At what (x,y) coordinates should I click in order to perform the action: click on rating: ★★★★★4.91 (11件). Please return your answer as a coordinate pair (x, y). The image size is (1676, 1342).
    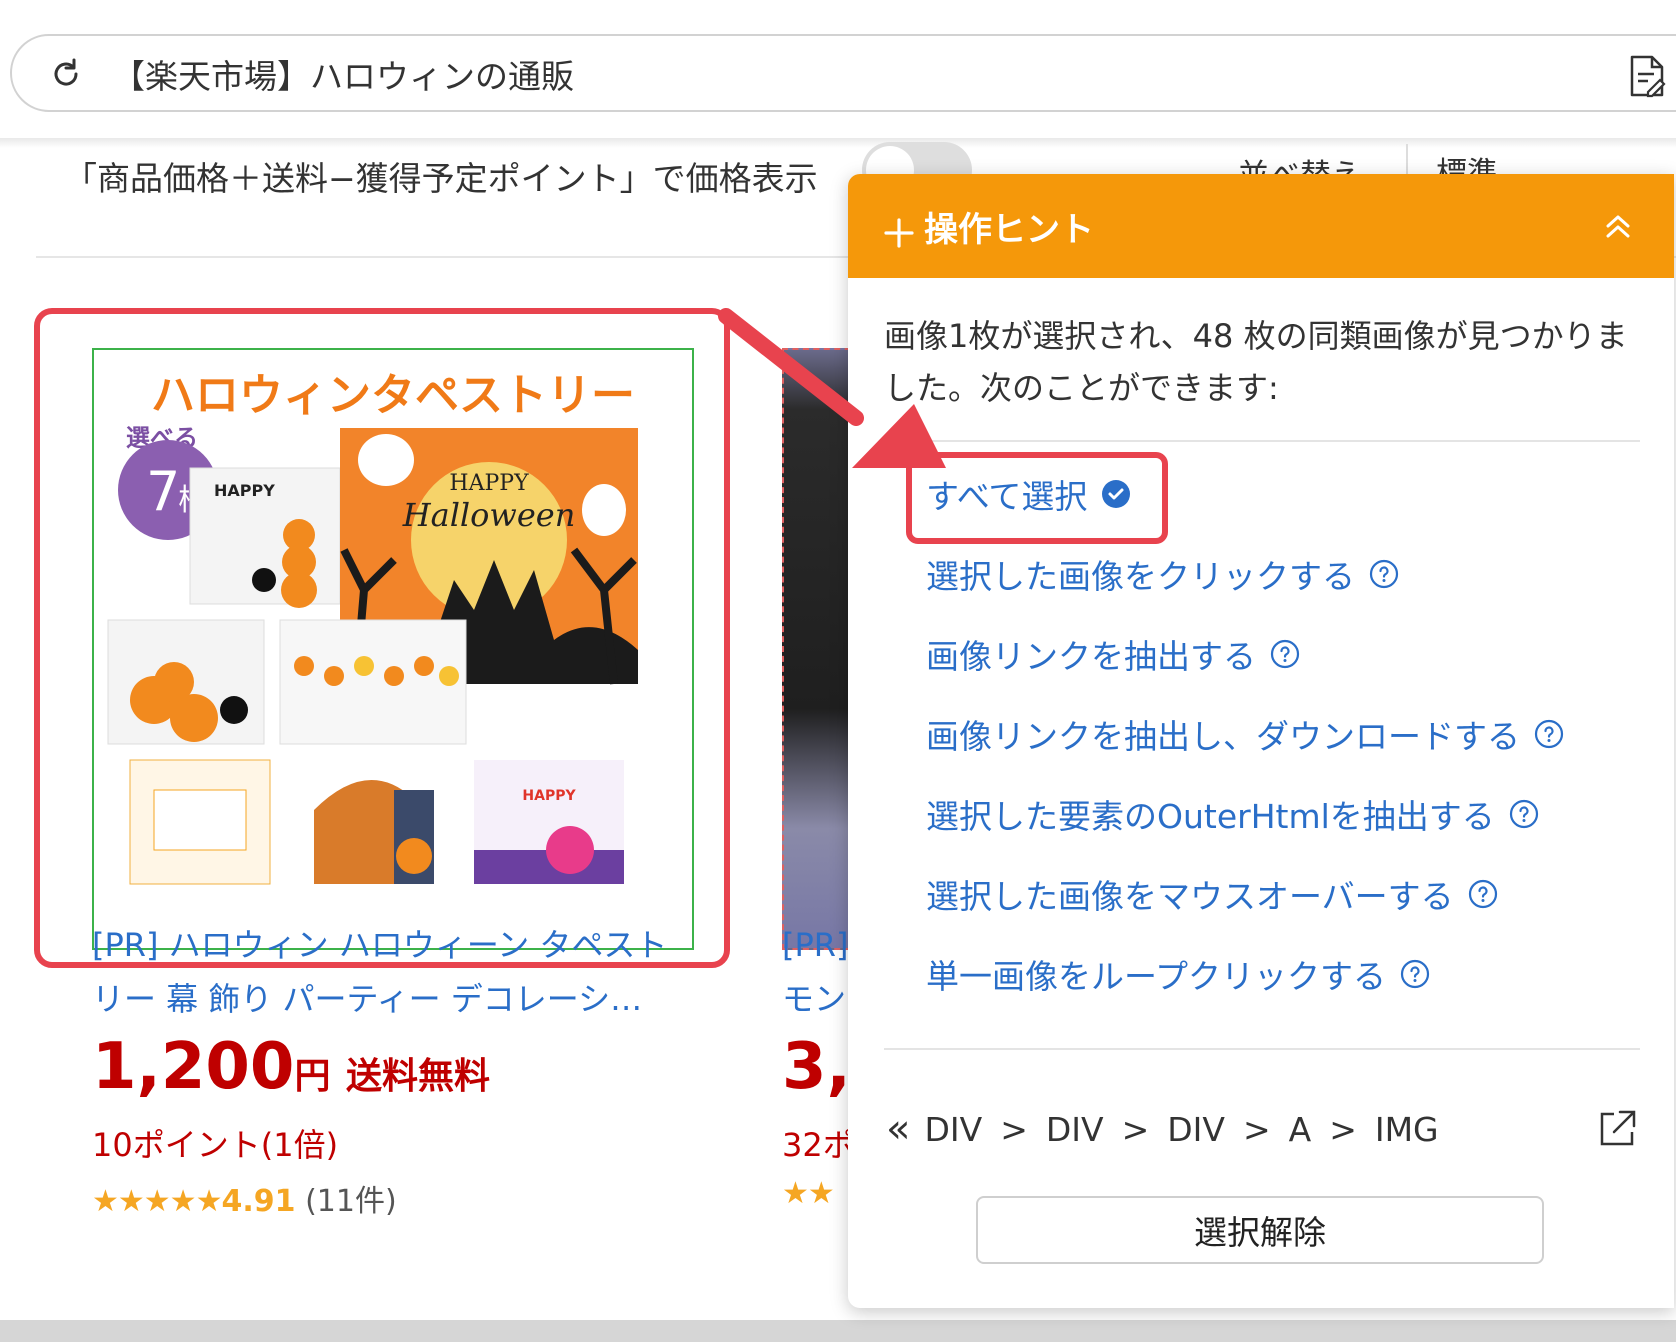
    Looking at the image, I should click on (244, 1198).